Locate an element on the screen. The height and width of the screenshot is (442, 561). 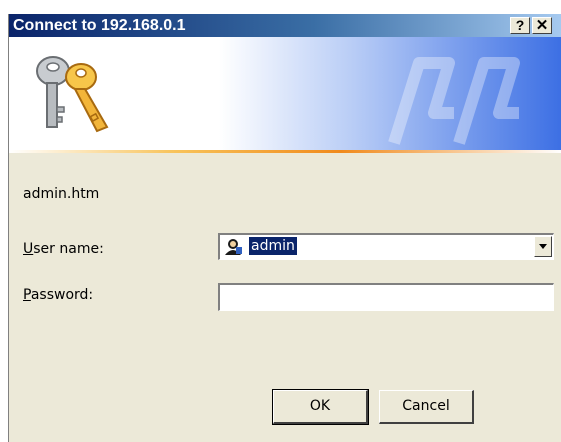
help-button: ? is located at coordinates (520, 25).